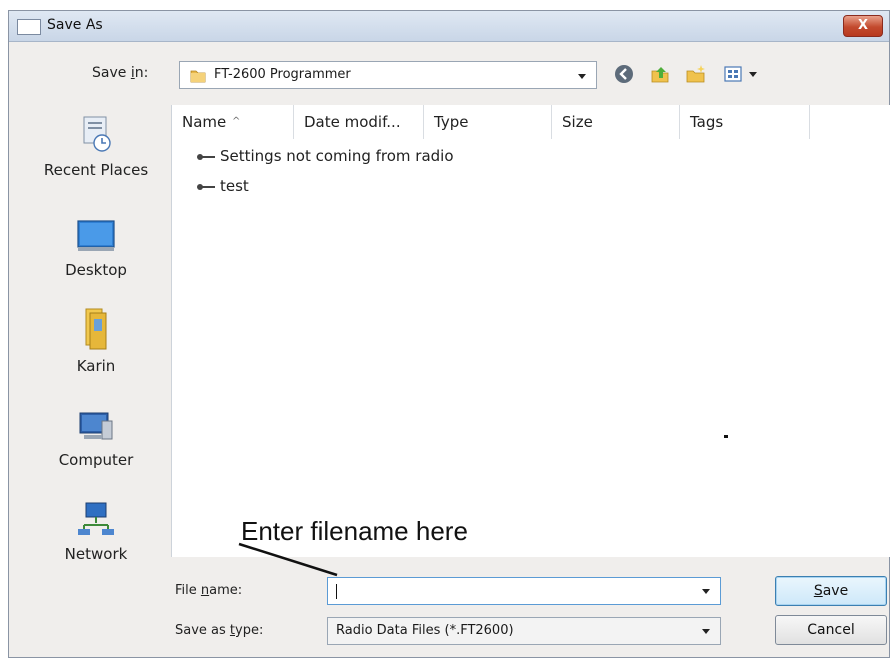  I want to click on savetype-label-text-pre: Save as, so click(202, 630).